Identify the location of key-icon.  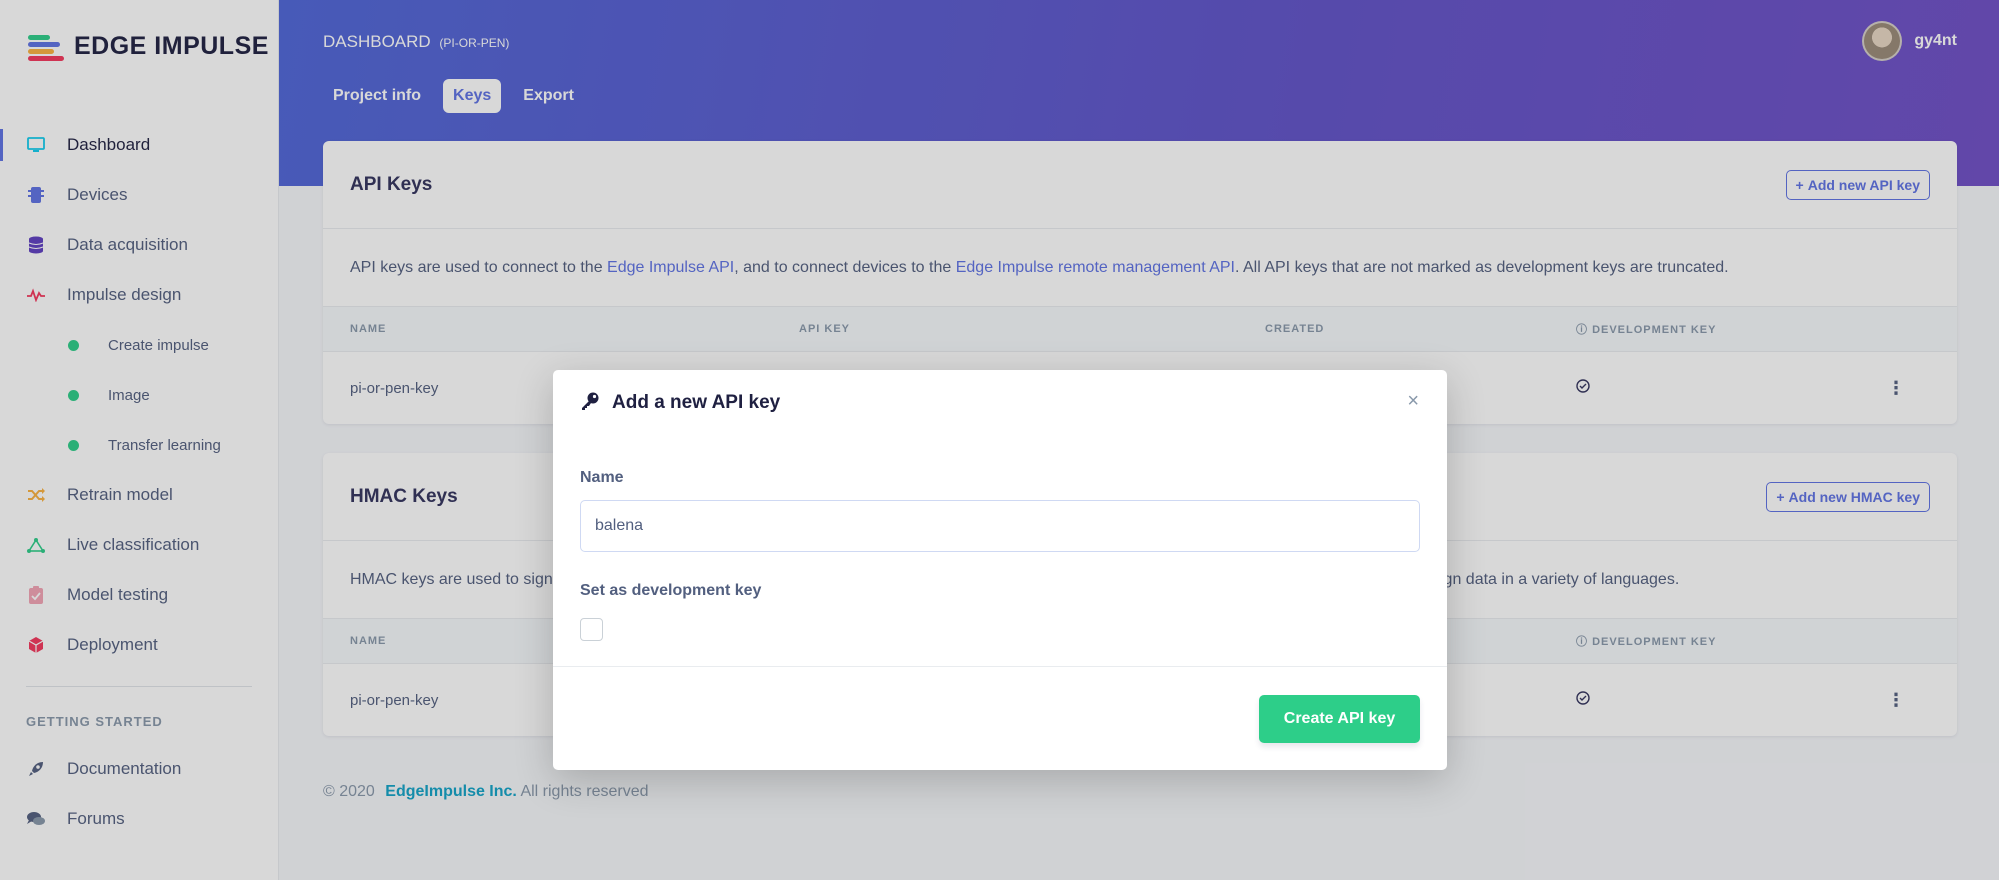
(590, 403).